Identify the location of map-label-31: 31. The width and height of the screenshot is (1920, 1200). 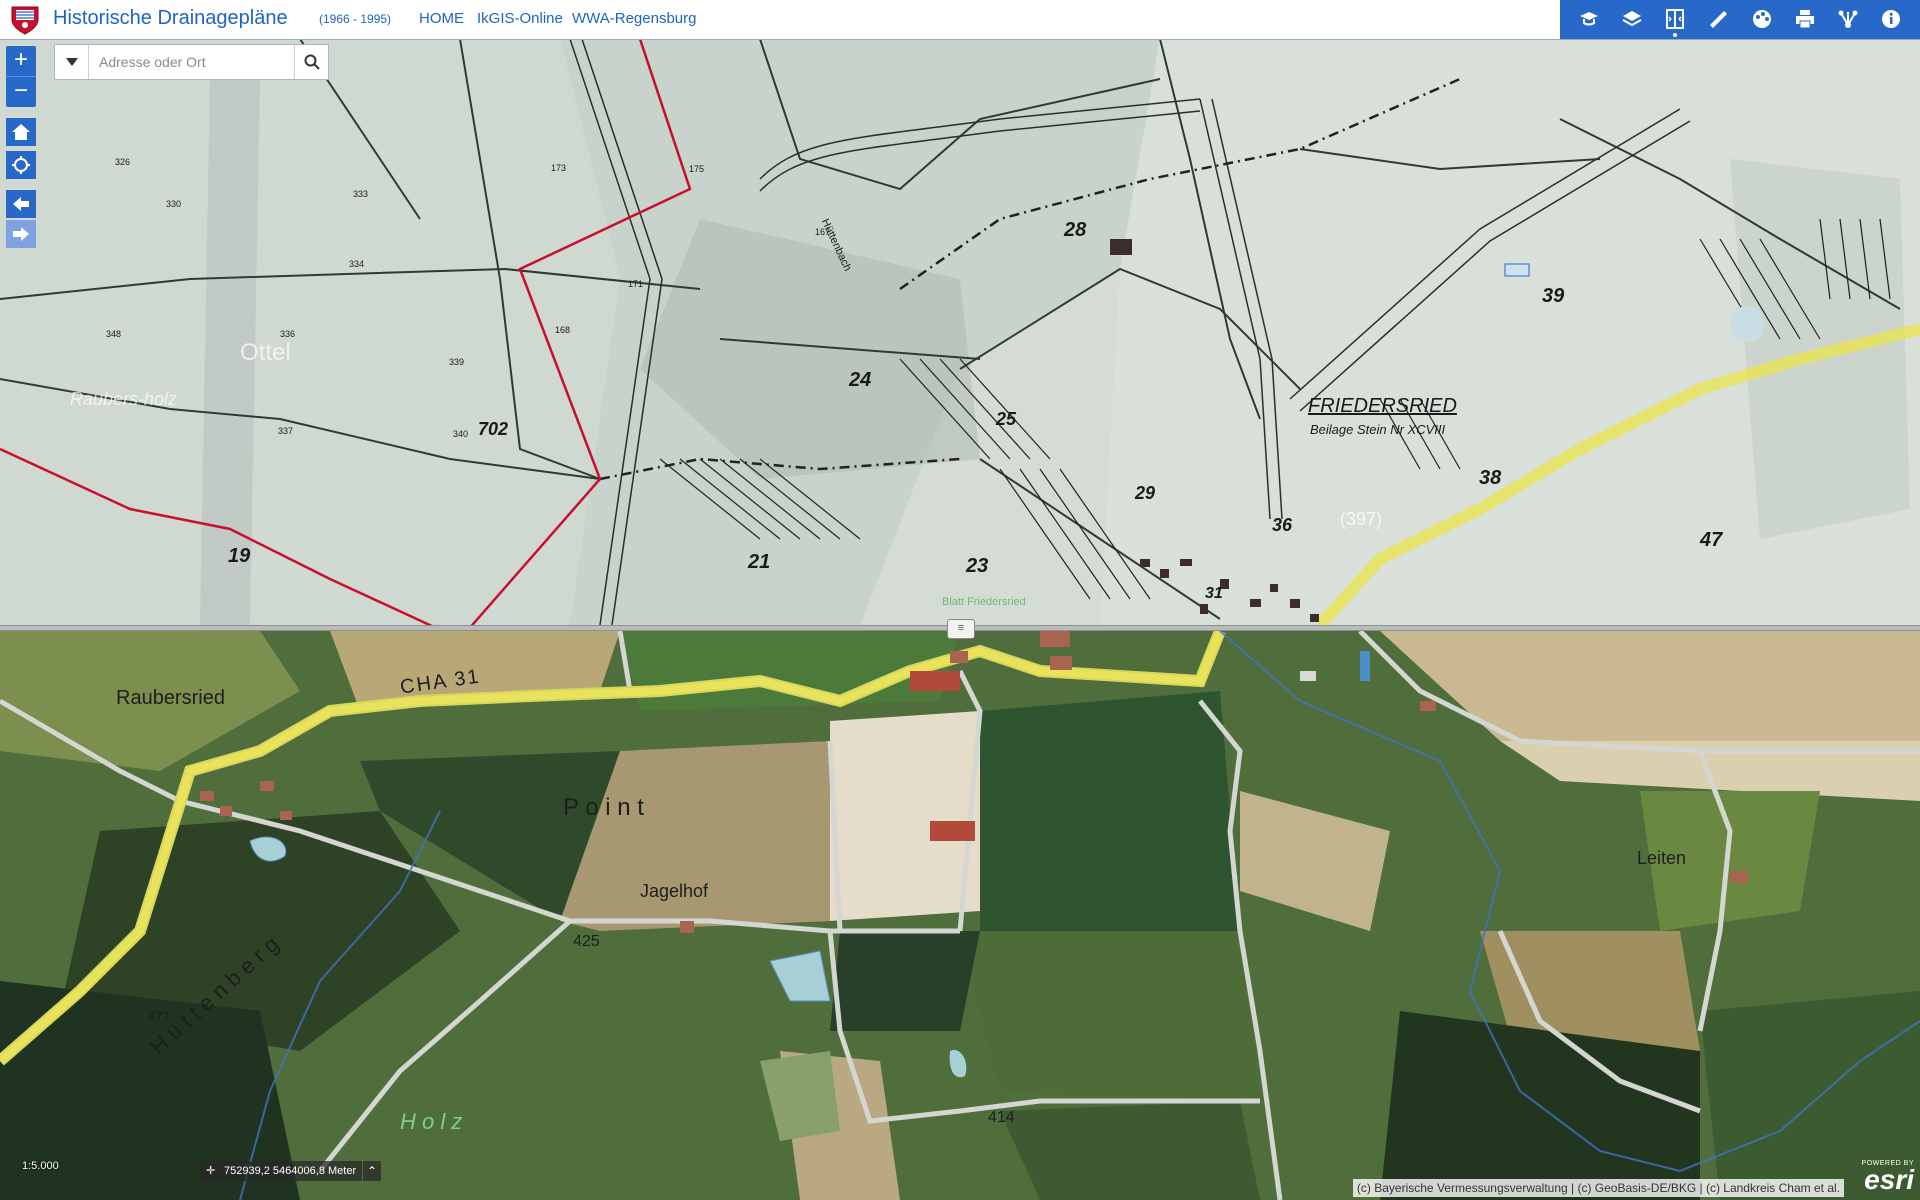
(1214, 593).